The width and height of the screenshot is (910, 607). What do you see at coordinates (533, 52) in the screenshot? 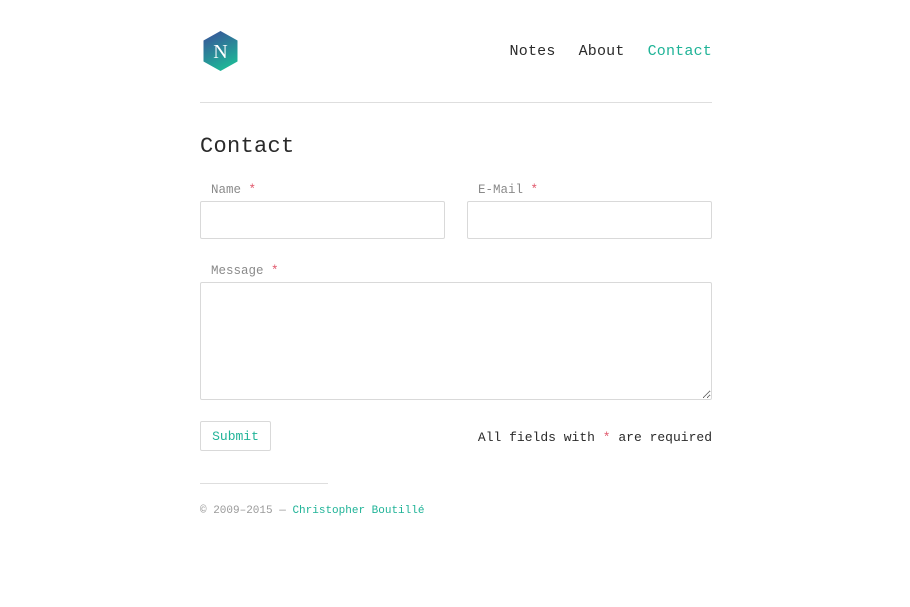
I see `nav-item-notes: Notes` at bounding box center [533, 52].